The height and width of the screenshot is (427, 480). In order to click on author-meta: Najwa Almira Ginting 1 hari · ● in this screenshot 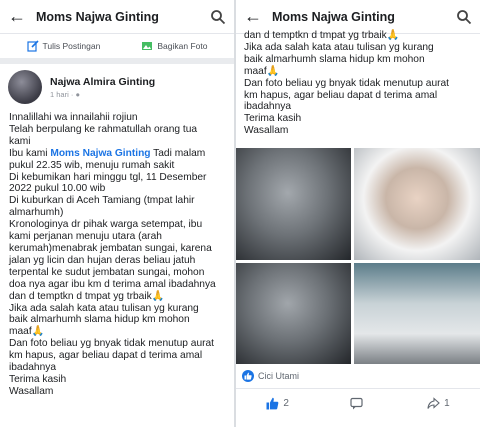, I will do `click(102, 87)`.